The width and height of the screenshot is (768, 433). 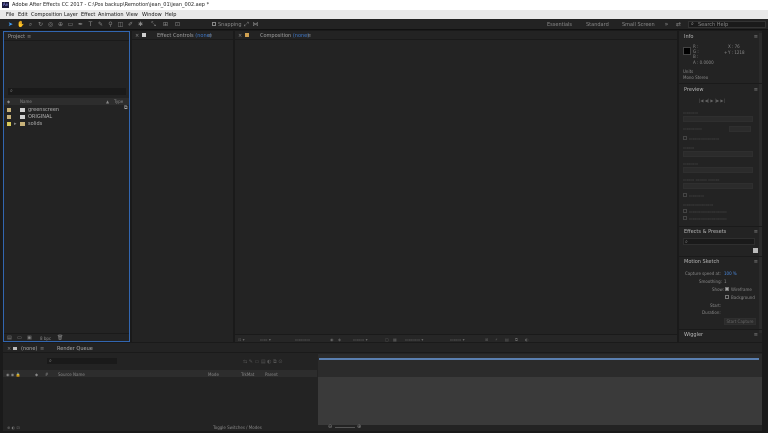 I want to click on tab-render-queue: Render Queue, so click(x=75, y=349).